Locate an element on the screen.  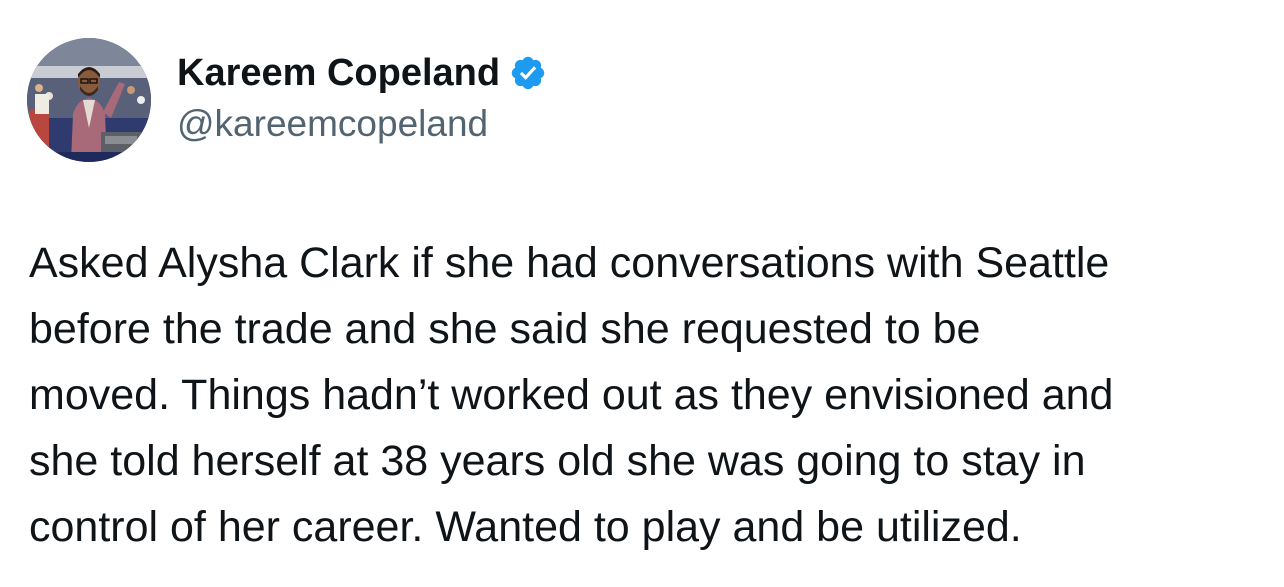
author-avatar is located at coordinates (89, 100).